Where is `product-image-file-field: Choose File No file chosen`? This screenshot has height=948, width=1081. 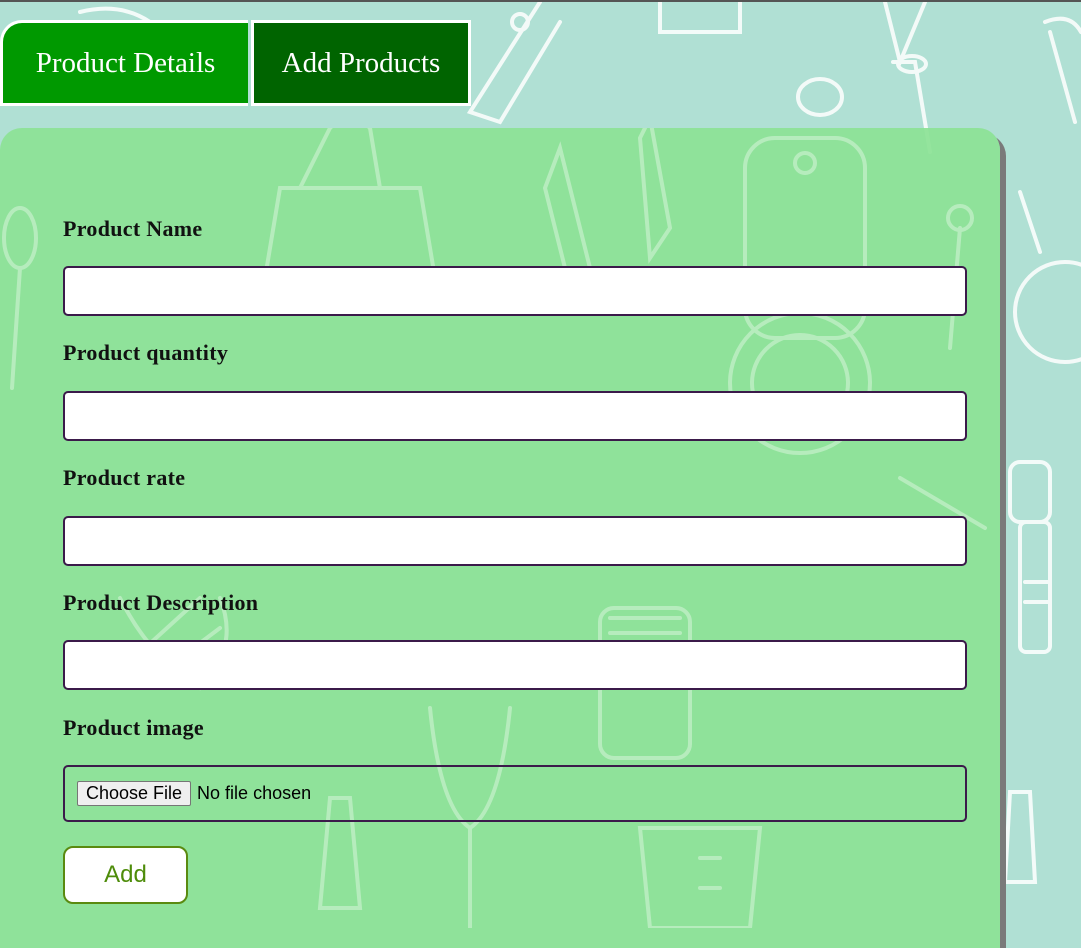 product-image-file-field: Choose File No file chosen is located at coordinates (515, 793).